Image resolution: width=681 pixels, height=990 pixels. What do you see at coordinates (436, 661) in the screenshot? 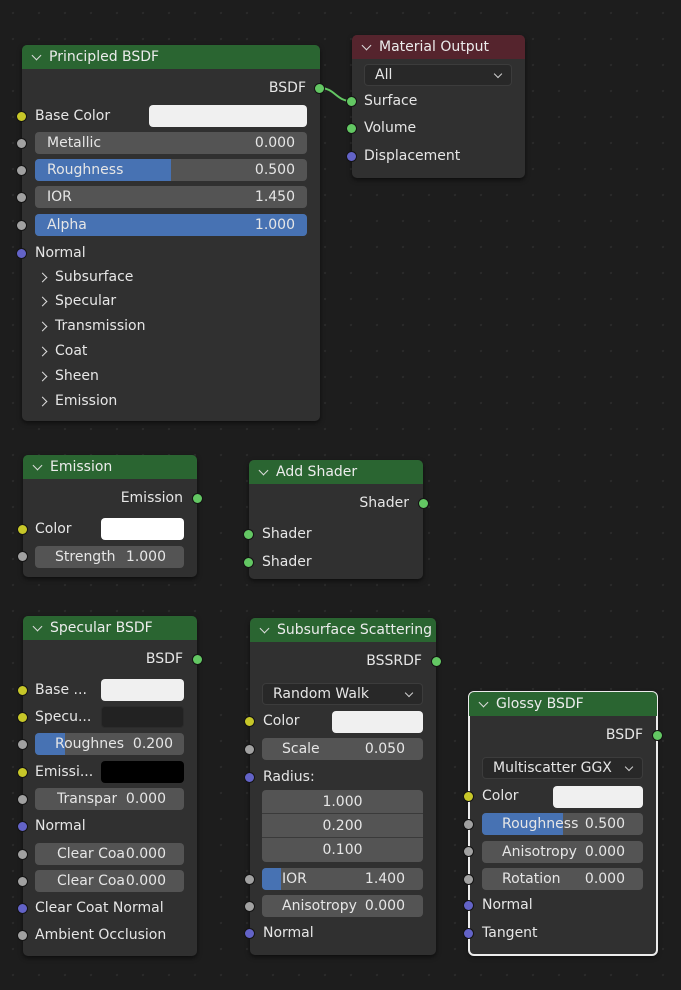
I see `output-socket-bssrdf` at bounding box center [436, 661].